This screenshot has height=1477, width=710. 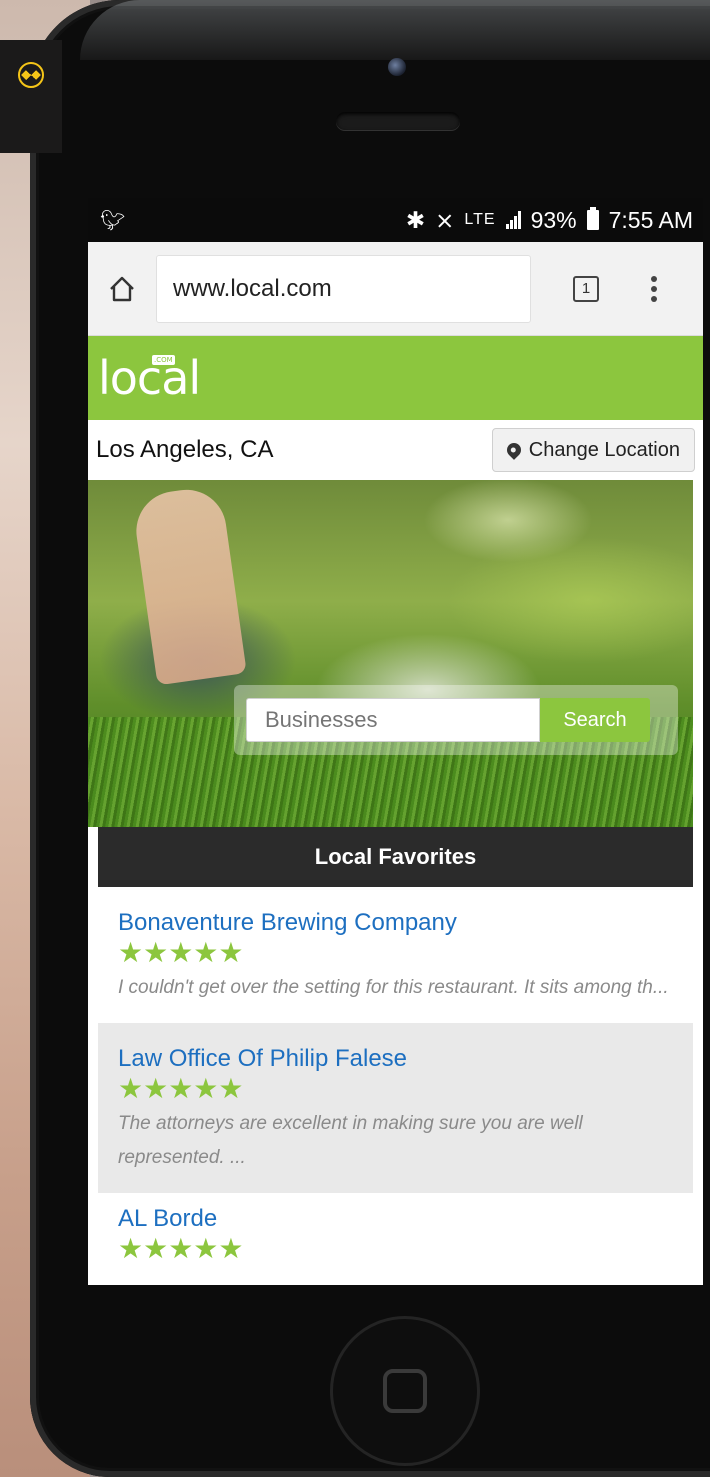 What do you see at coordinates (604, 449) in the screenshot?
I see `change-location-label: Change Location` at bounding box center [604, 449].